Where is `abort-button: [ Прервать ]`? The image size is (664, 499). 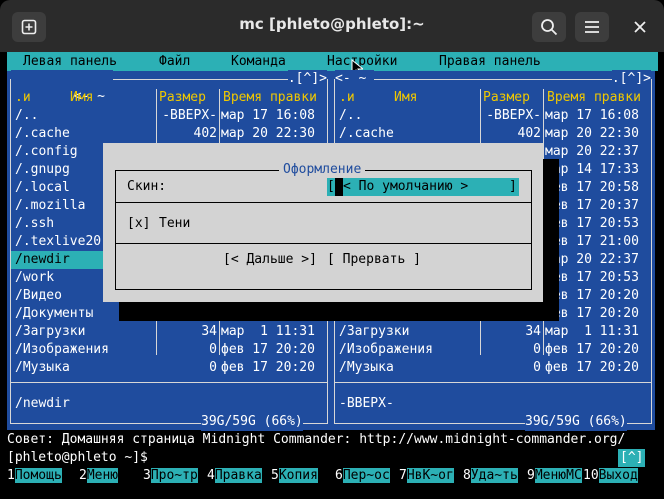
abort-button: [ Прервать ] is located at coordinates (374, 260).